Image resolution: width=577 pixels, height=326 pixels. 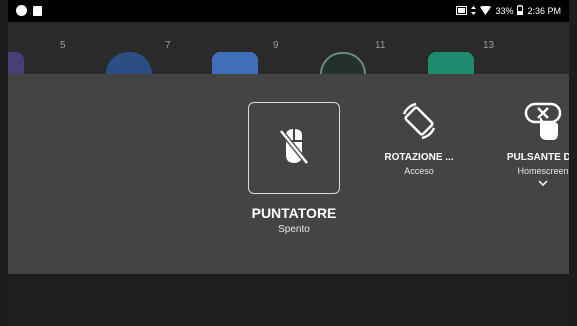 What do you see at coordinates (543, 171) in the screenshot?
I see `tile-status: Homescreen` at bounding box center [543, 171].